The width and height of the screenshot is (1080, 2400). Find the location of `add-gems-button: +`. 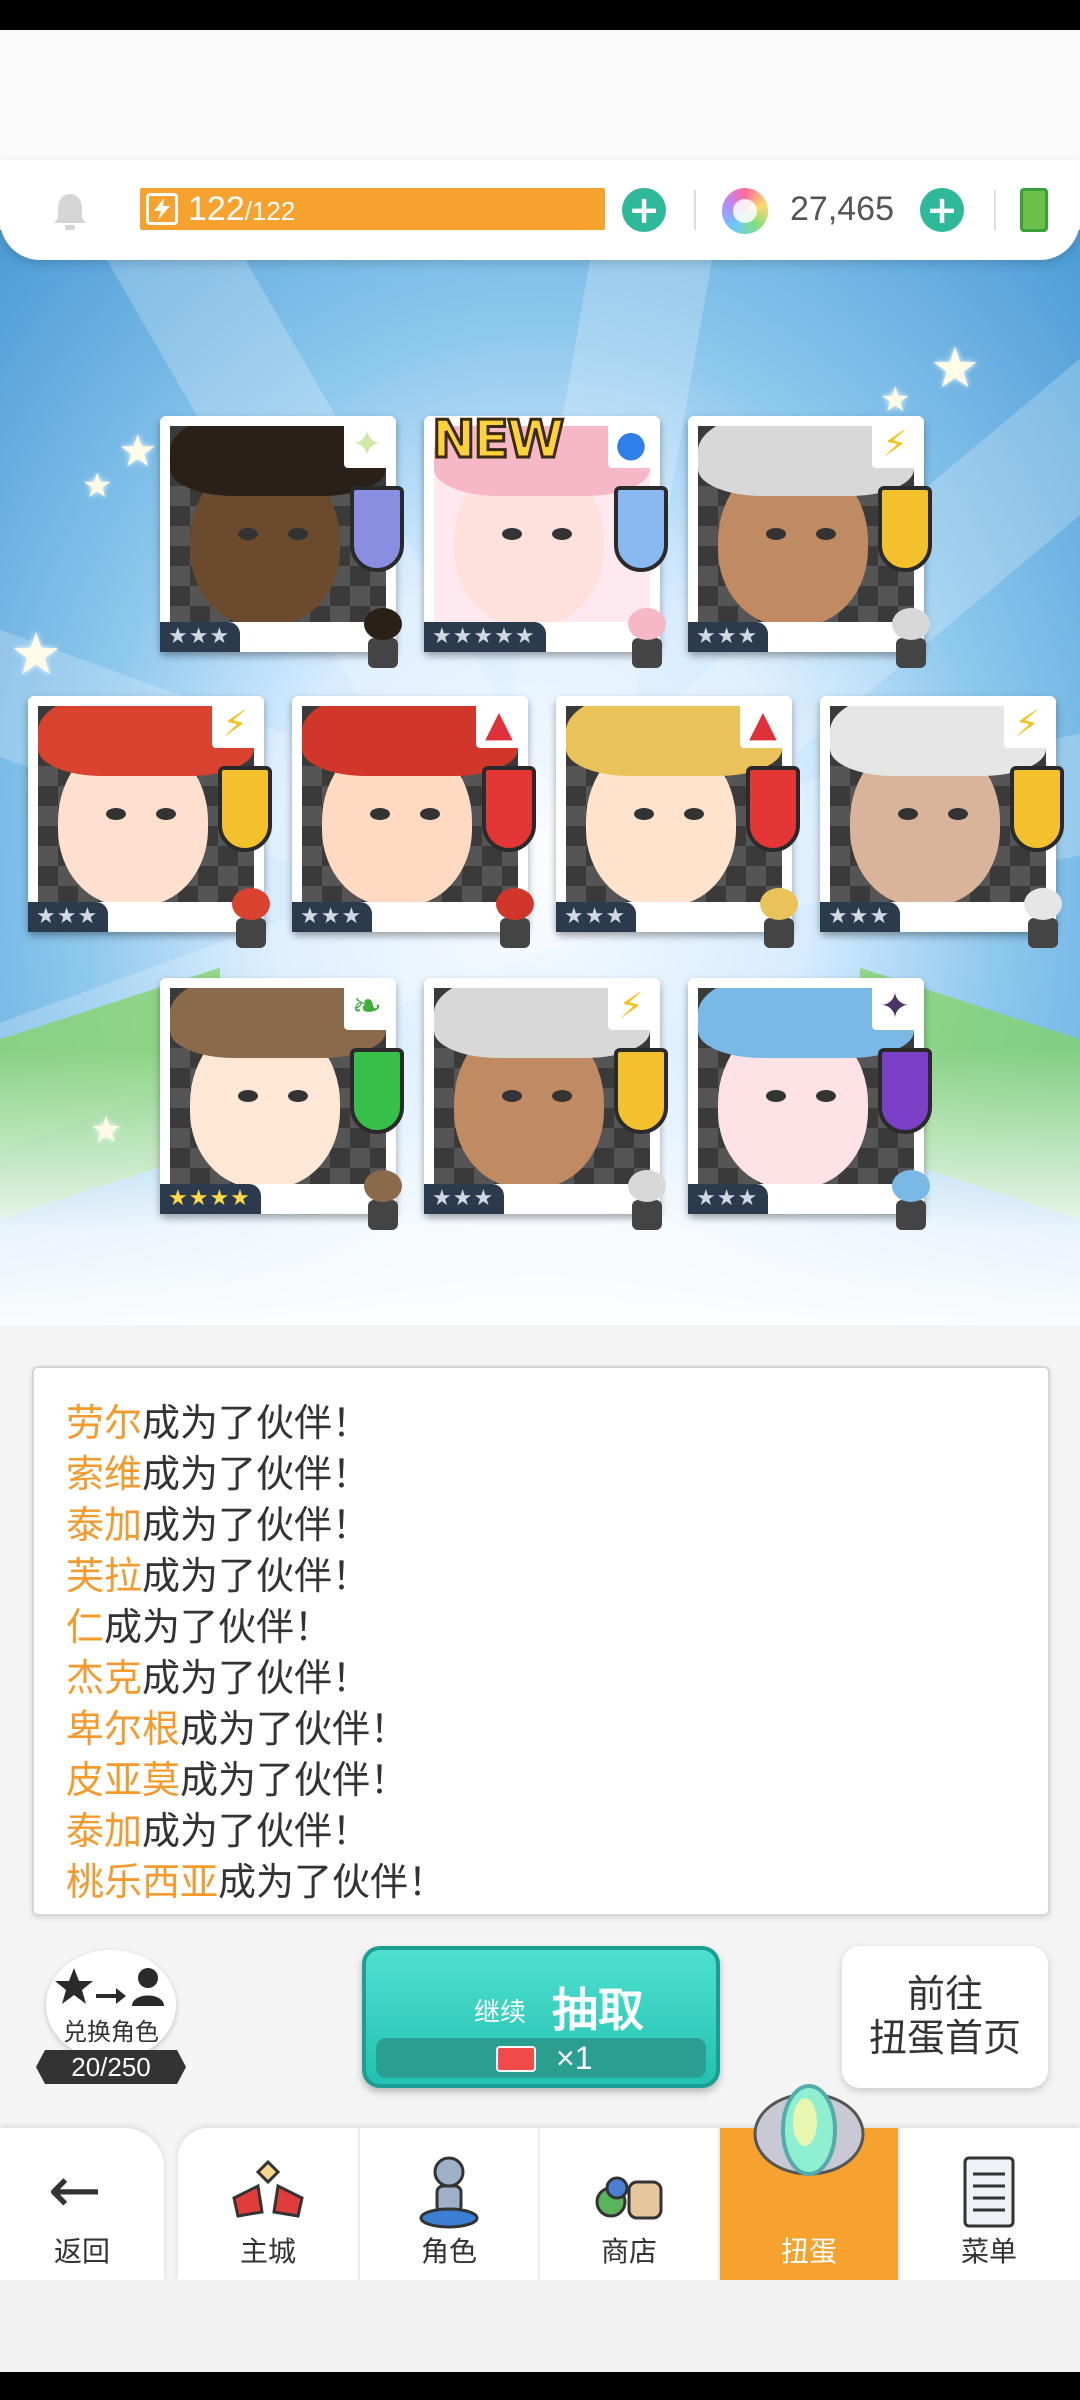

add-gems-button: + is located at coordinates (942, 210).